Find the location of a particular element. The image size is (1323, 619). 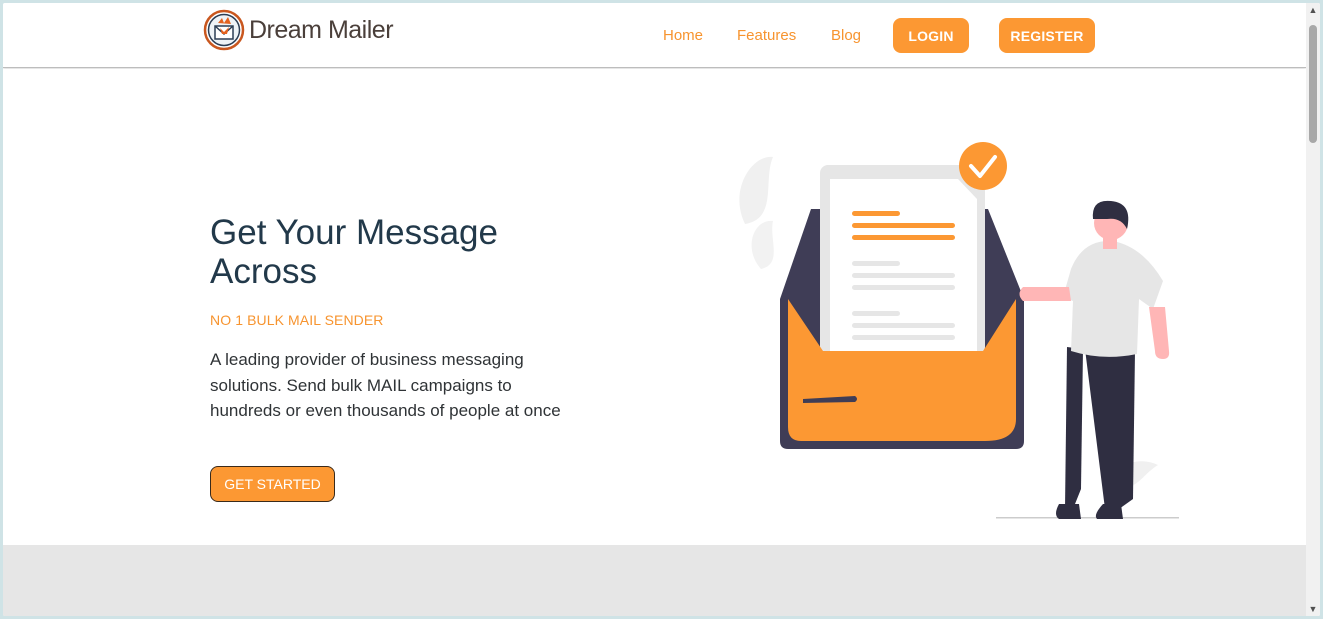

nav-link-features: Features is located at coordinates (766, 35).